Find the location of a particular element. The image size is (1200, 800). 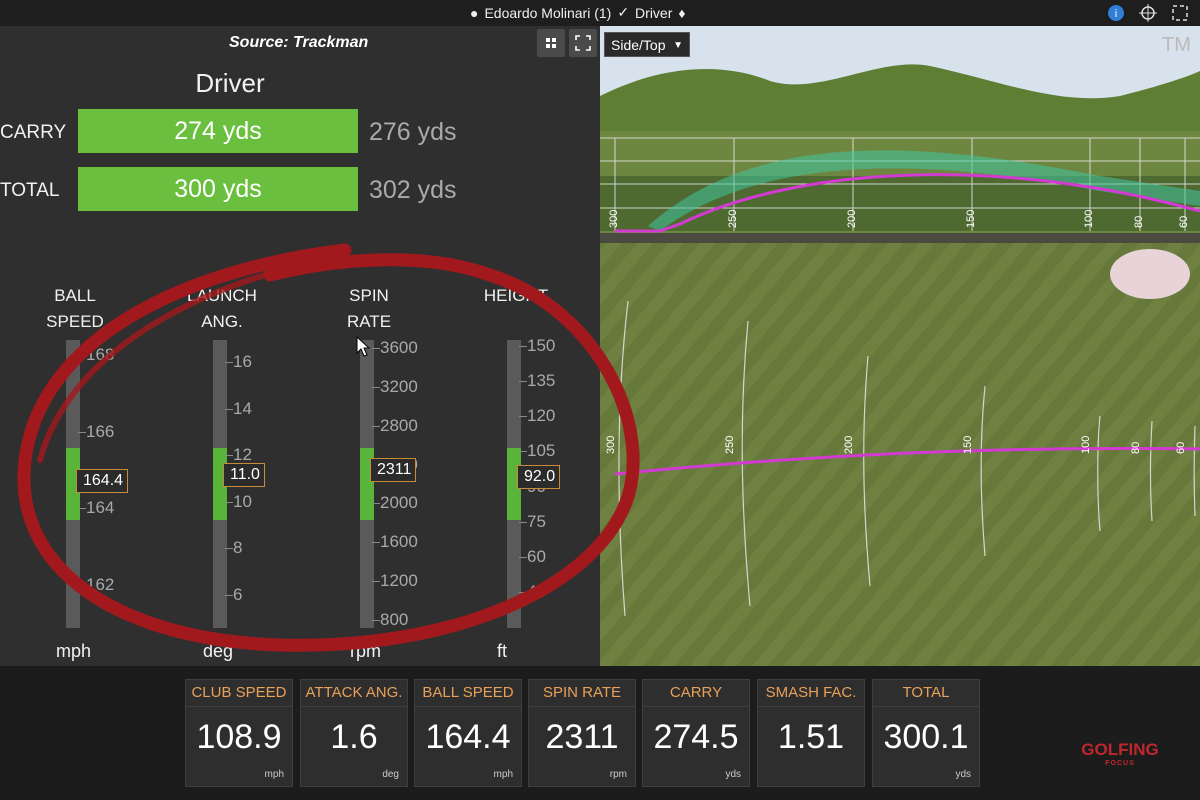

crosshair-icon is located at coordinates (1148, 13).